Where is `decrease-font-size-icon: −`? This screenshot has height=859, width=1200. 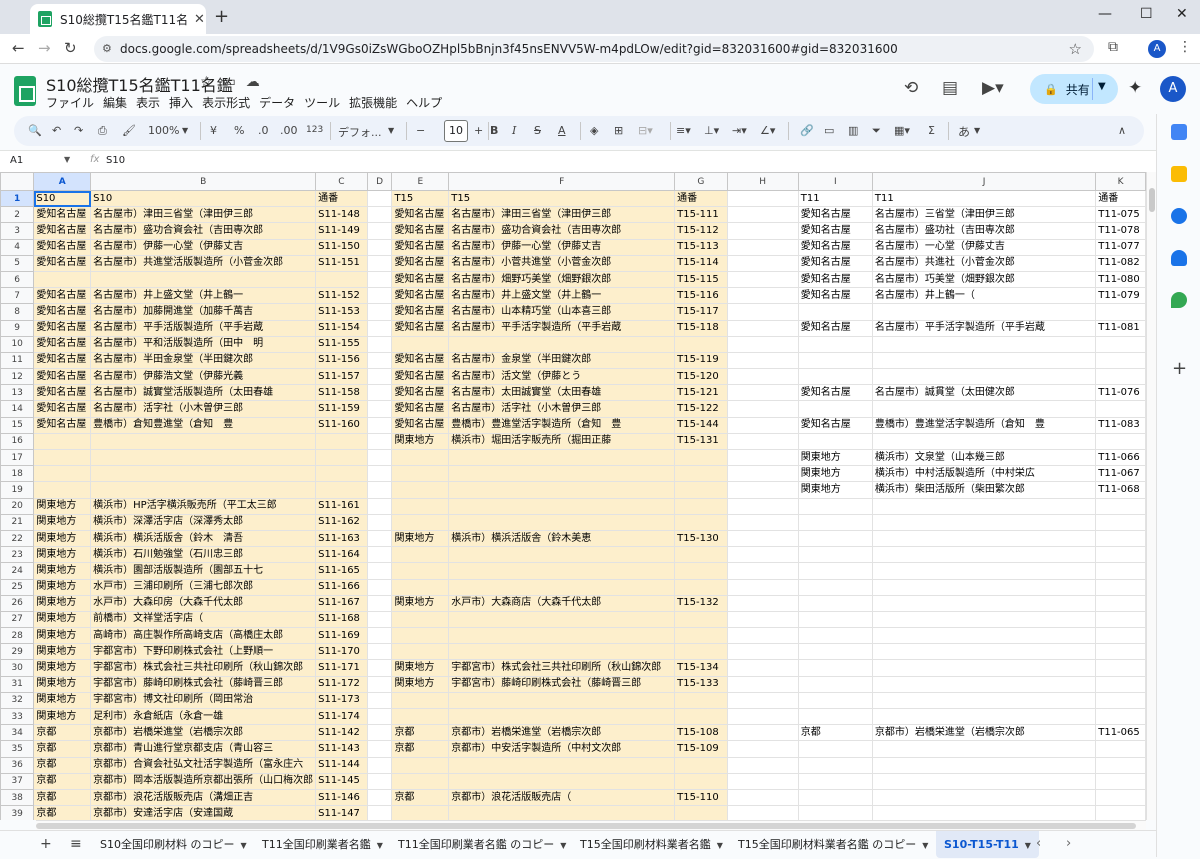 decrease-font-size-icon: − is located at coordinates (420, 130).